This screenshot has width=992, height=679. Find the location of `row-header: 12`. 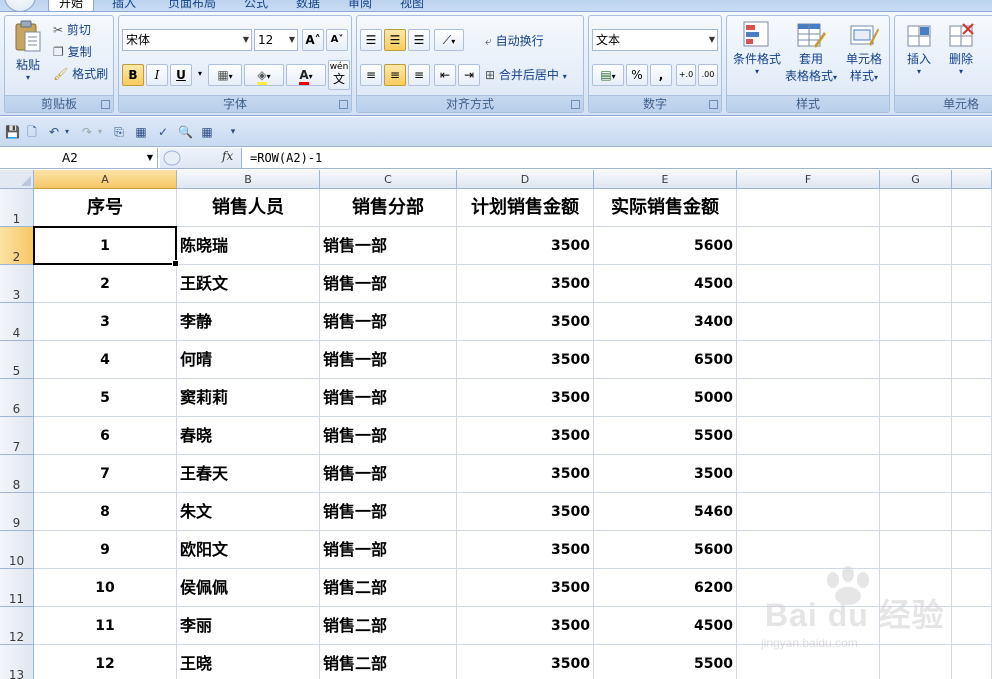

row-header: 12 is located at coordinates (17, 626).